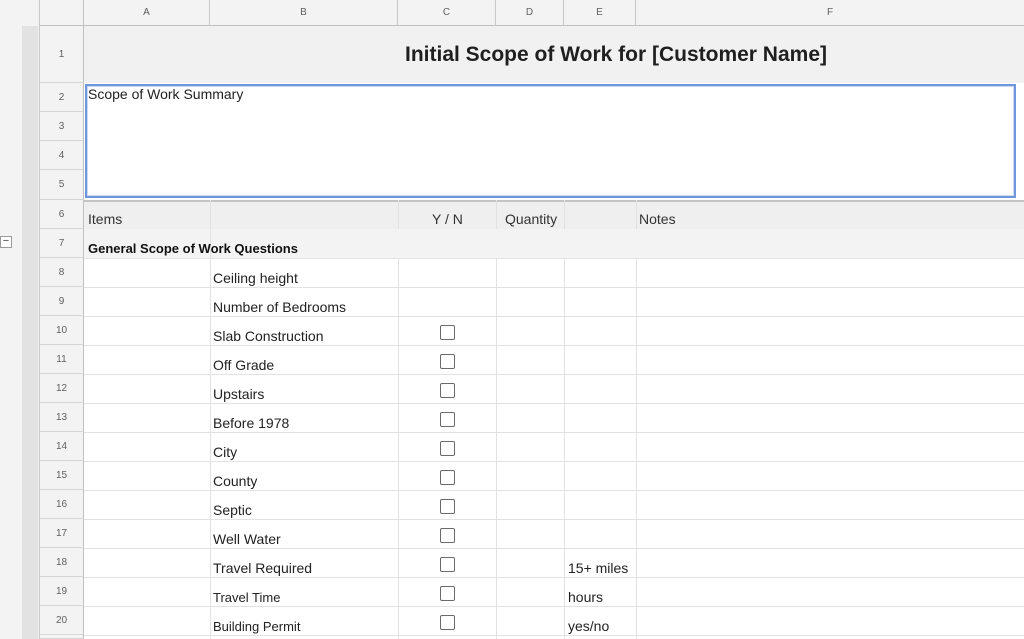 This screenshot has width=1024, height=639. I want to click on item-ceiling-height: Ceiling height, so click(255, 278).